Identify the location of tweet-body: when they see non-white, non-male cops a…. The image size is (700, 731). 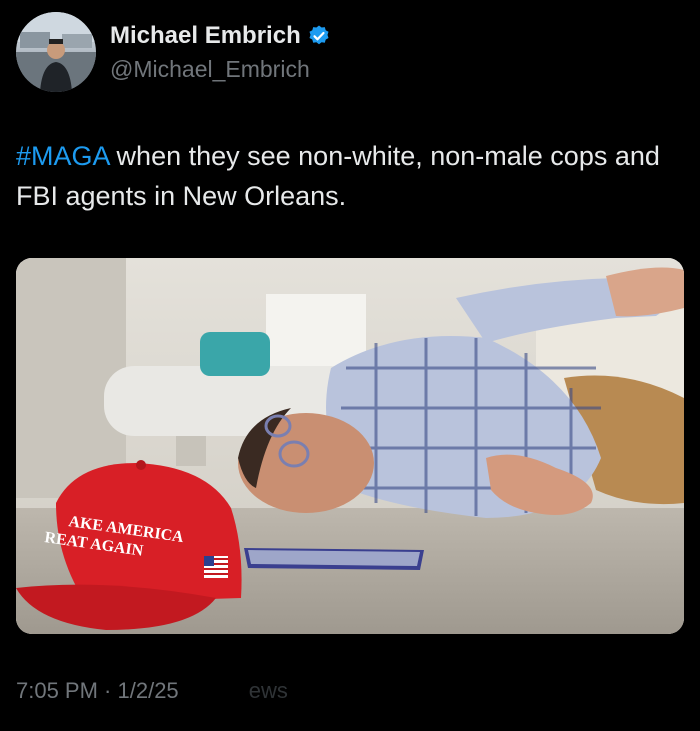
(338, 176).